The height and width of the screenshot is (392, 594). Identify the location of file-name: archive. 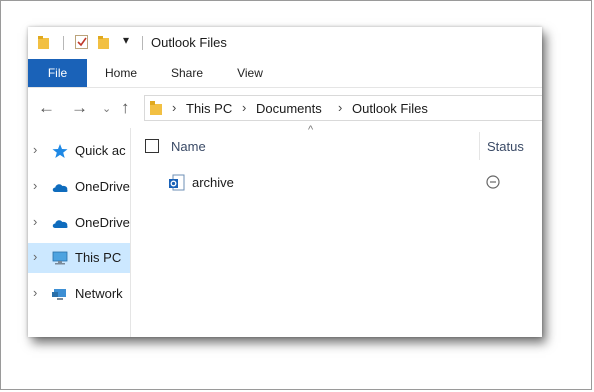
(213, 182).